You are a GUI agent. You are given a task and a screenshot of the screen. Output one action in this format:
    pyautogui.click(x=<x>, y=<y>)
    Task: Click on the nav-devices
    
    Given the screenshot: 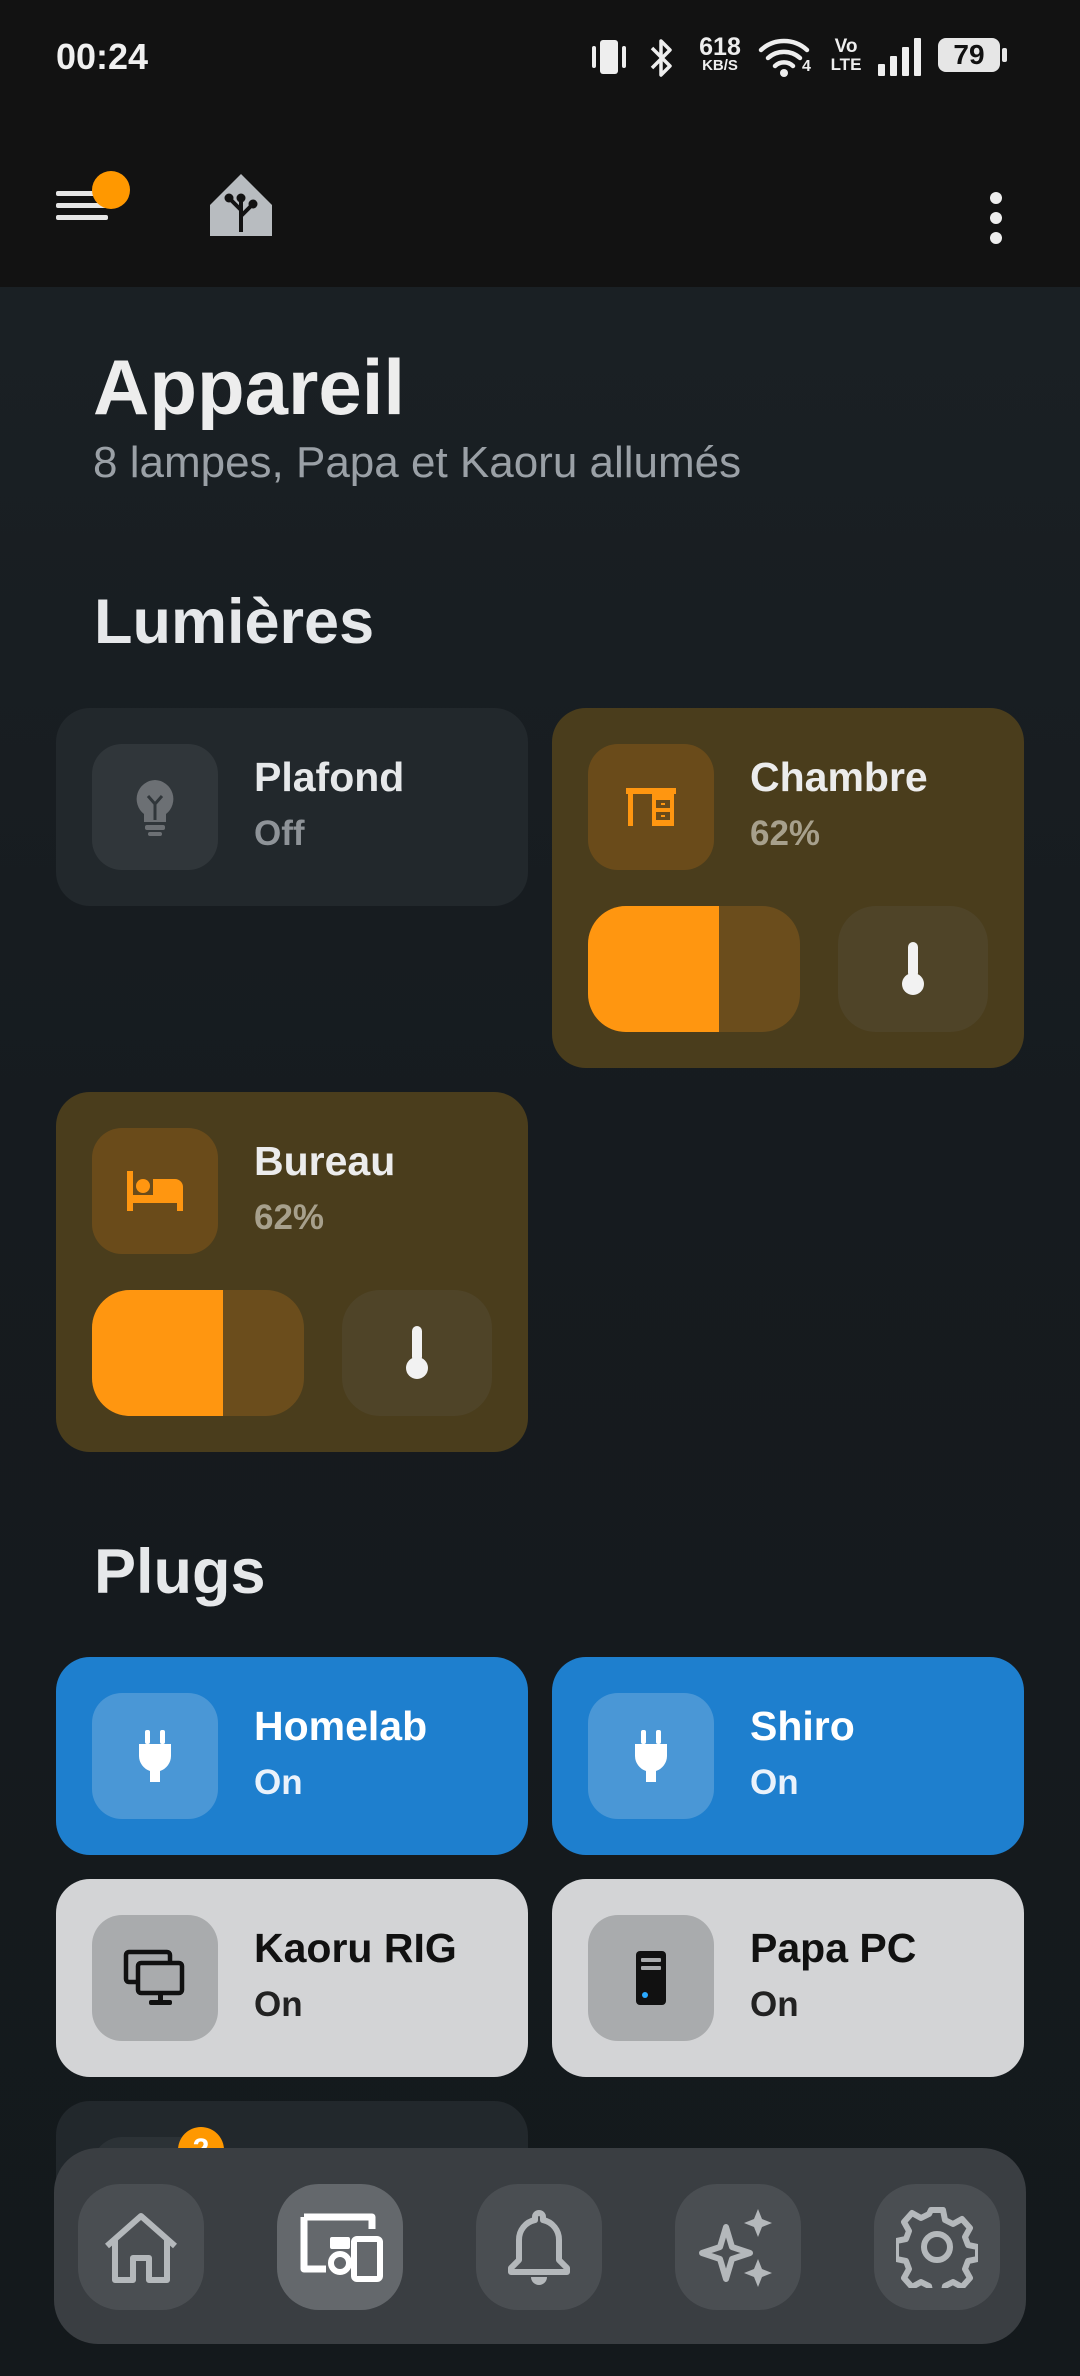 What is the action you would take?
    pyautogui.click(x=340, y=2247)
    